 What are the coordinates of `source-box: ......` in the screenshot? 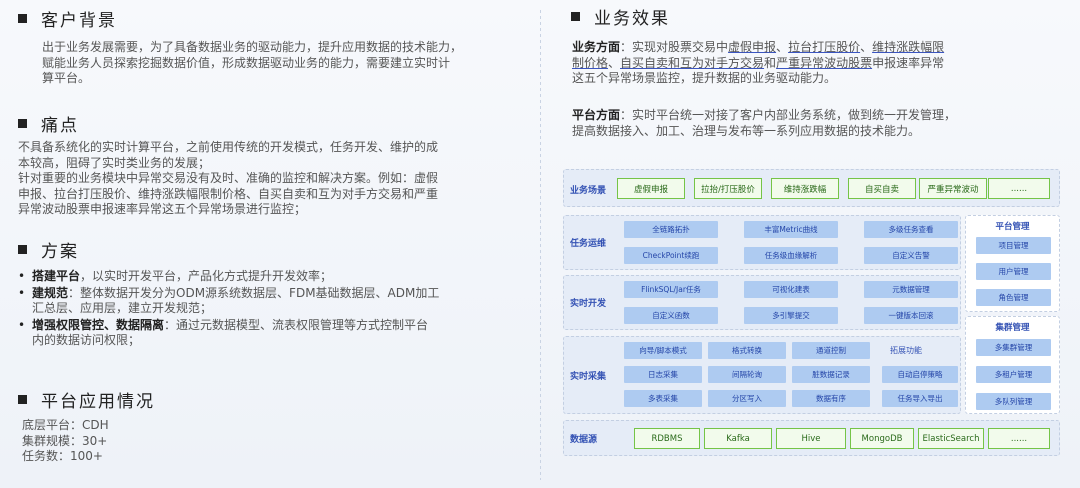 It's located at (1019, 438).